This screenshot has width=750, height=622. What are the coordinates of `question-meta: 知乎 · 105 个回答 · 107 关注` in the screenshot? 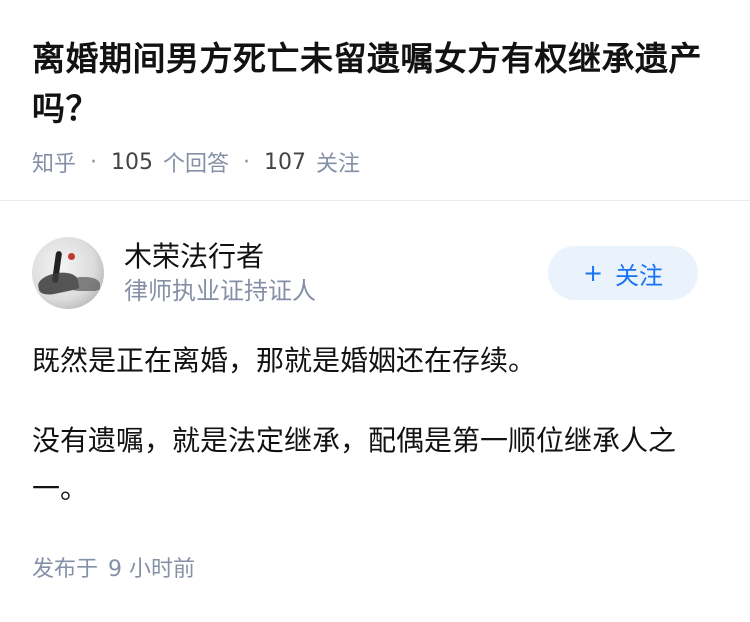 It's located at (375, 162).